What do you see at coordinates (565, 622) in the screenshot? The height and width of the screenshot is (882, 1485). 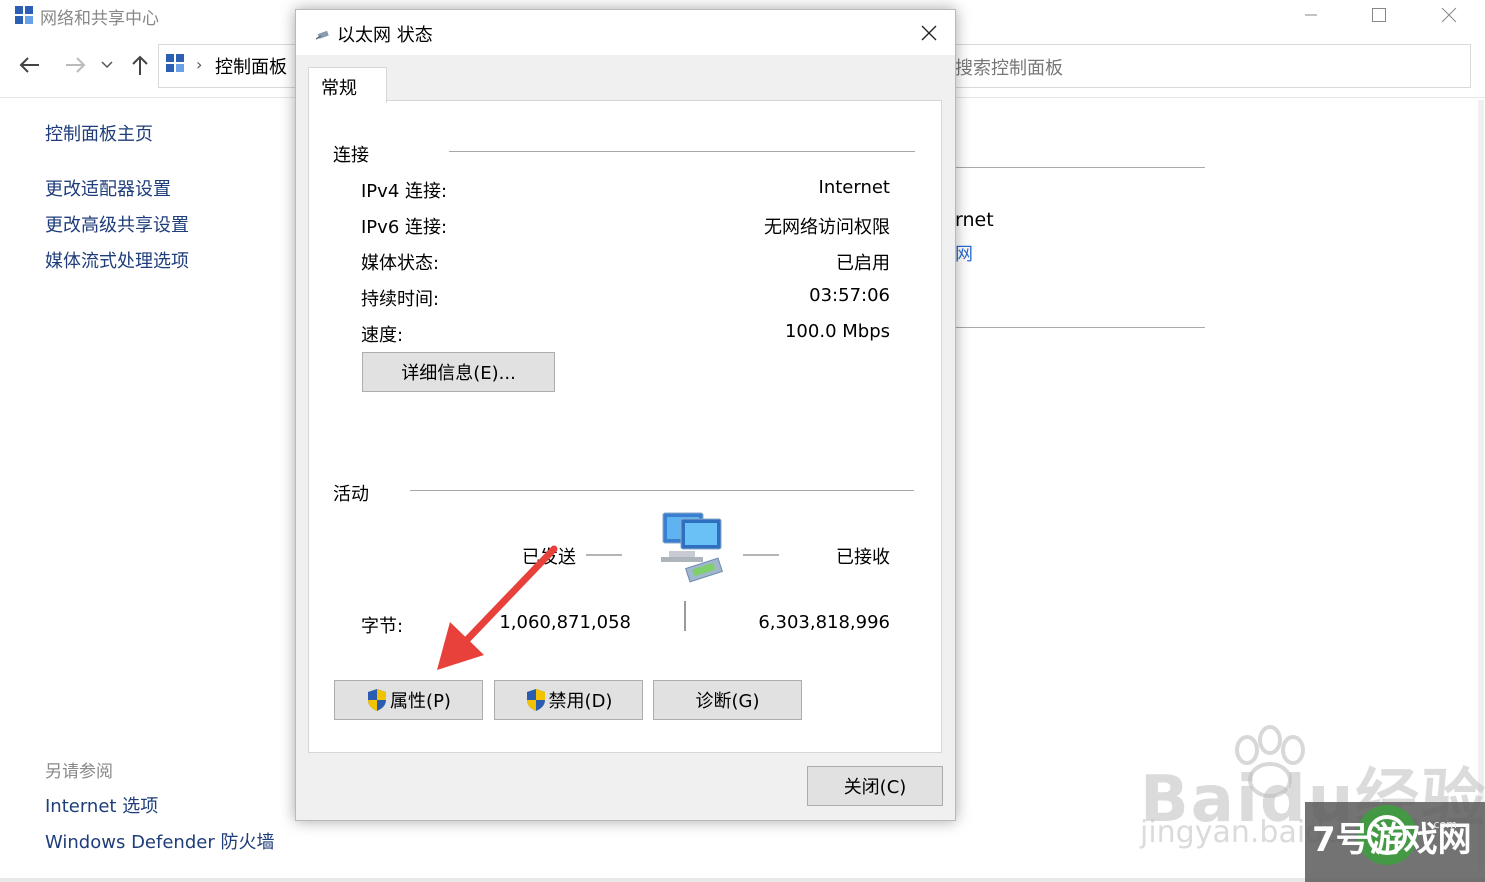 I see `bytes-sent-value: 1,060,871,058` at bounding box center [565, 622].